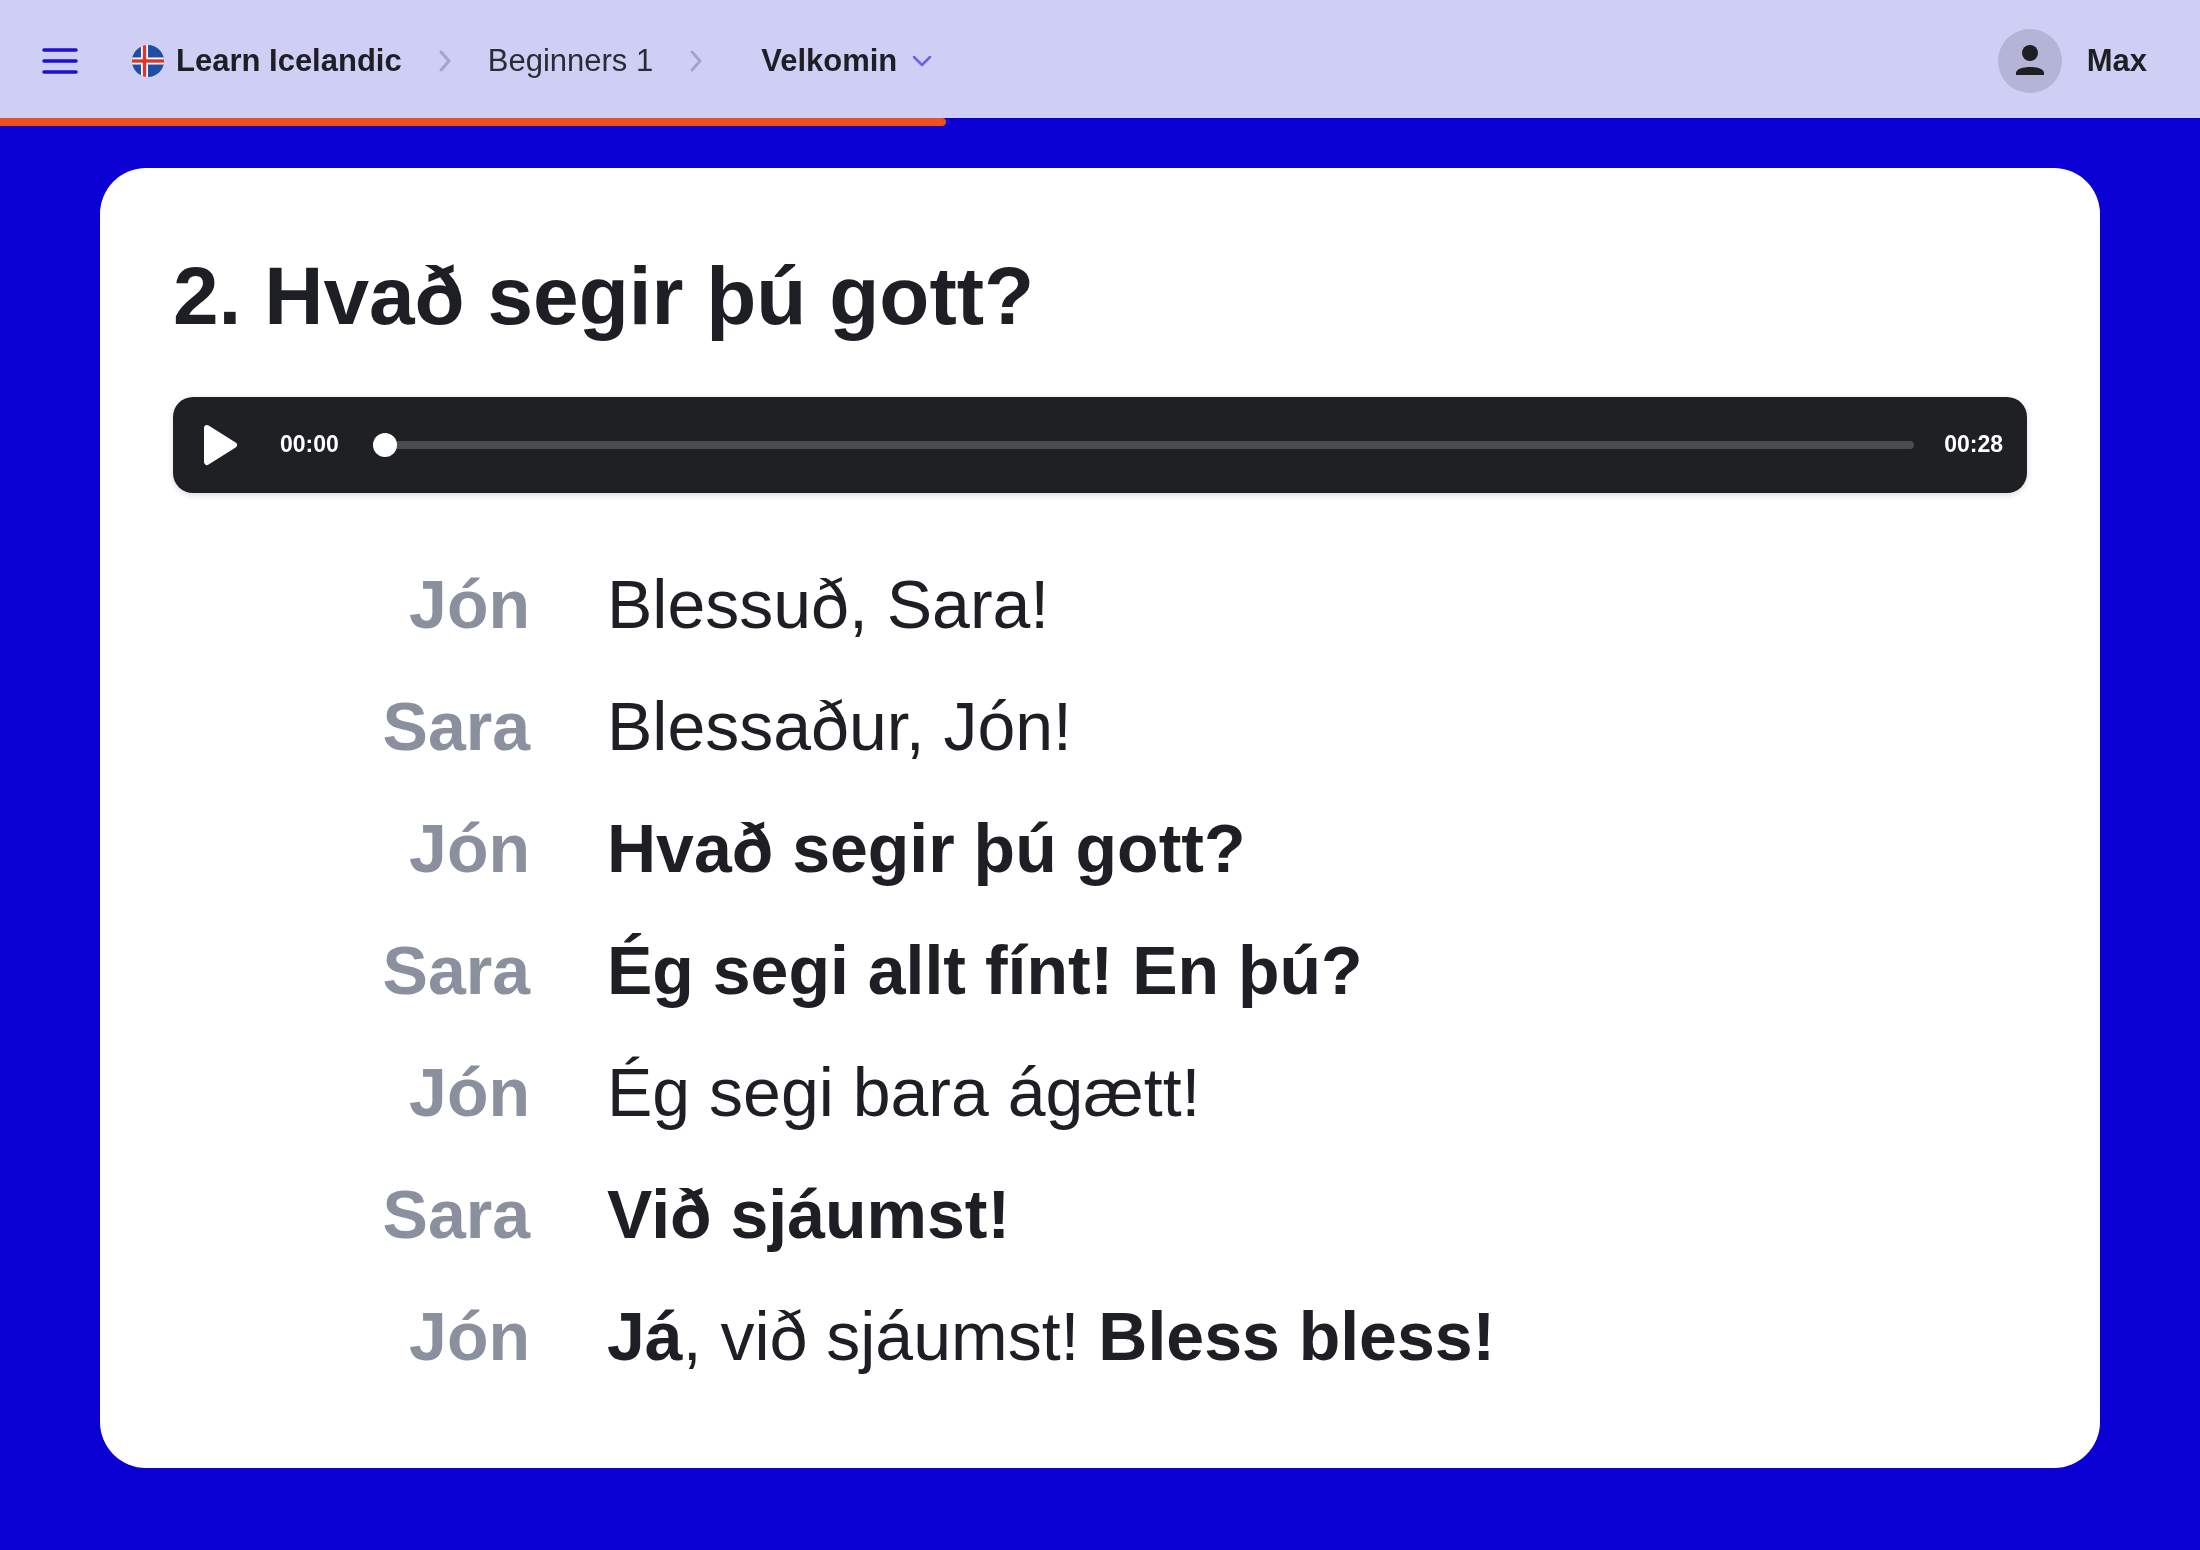 The width and height of the screenshot is (2200, 1550). What do you see at coordinates (309, 445) in the screenshot?
I see `elapsed-time: 00:00` at bounding box center [309, 445].